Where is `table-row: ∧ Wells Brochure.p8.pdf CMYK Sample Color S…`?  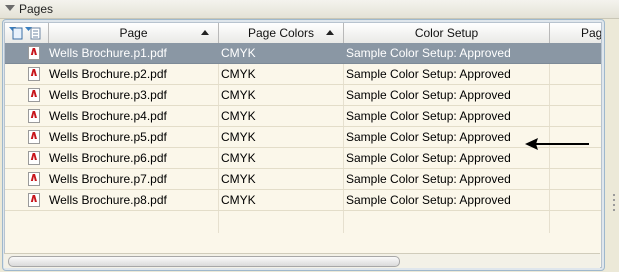 table-row: ∧ Wells Brochure.p8.pdf CMYK Sample Color S… is located at coordinates (303, 200).